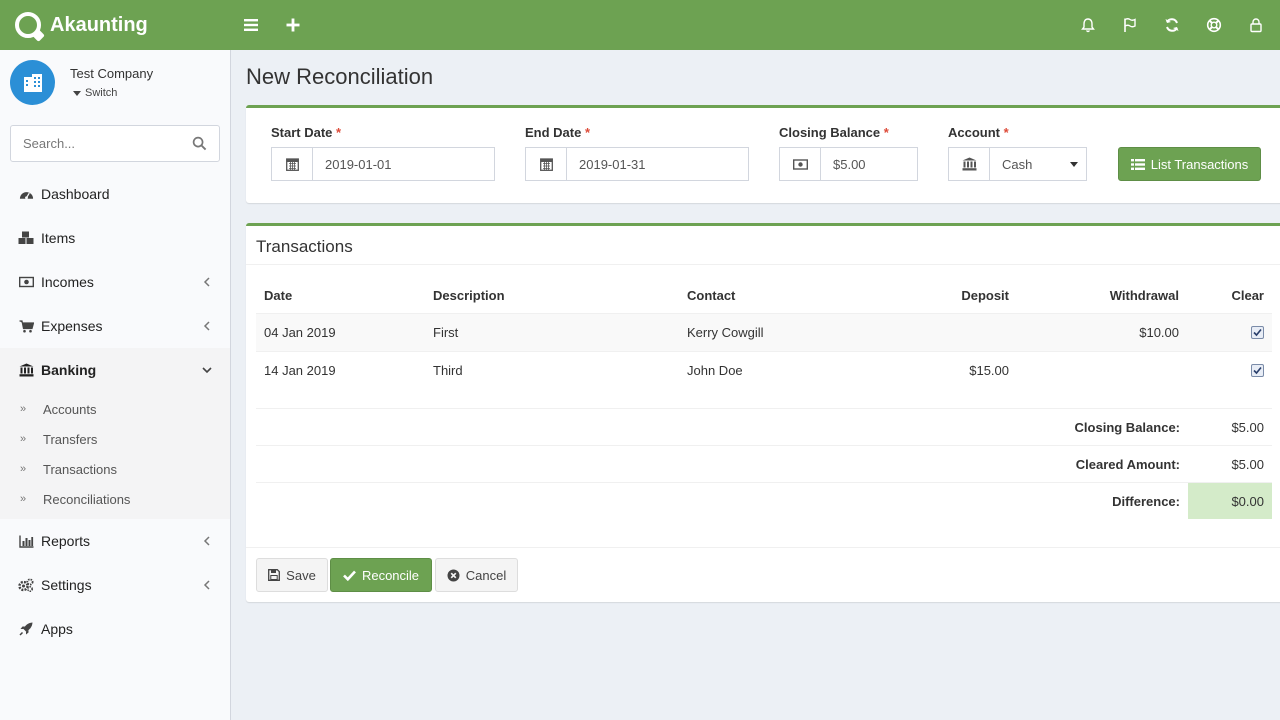  Describe the element at coordinates (115, 326) in the screenshot. I see `sidebar-item-expenses: Expenses` at that location.